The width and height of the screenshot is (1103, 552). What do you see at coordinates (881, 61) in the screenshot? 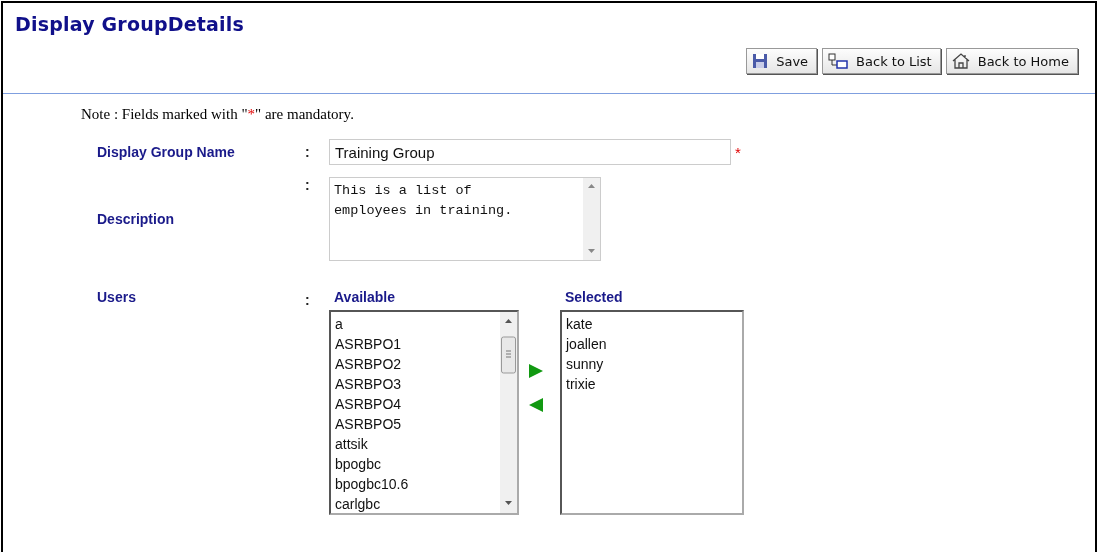
I see `back-to-list-button: Back to List` at bounding box center [881, 61].